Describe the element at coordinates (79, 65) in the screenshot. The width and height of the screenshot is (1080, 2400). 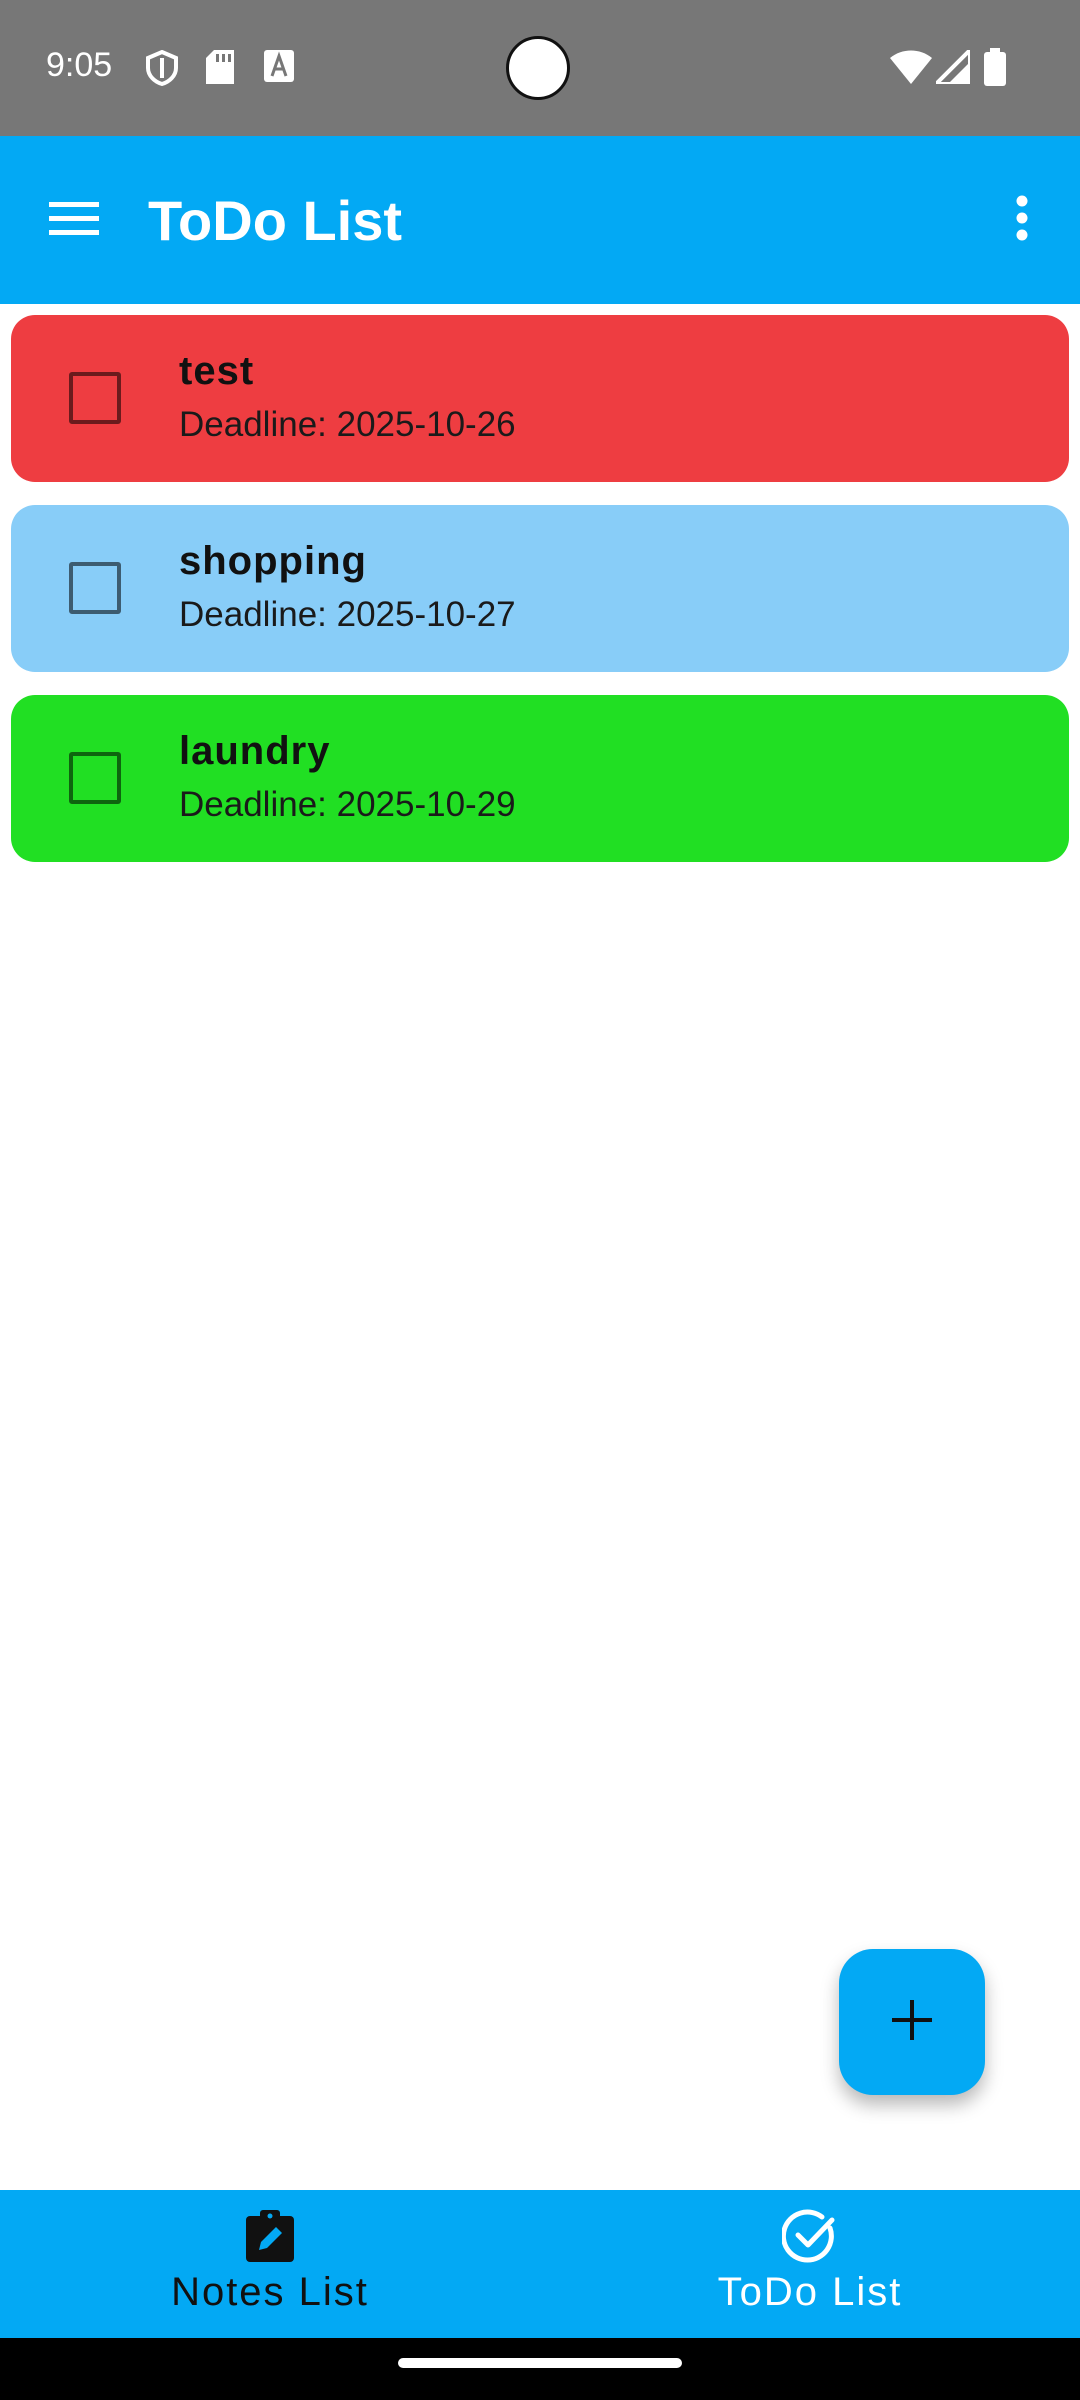
I see `status-time: 9:05` at that location.